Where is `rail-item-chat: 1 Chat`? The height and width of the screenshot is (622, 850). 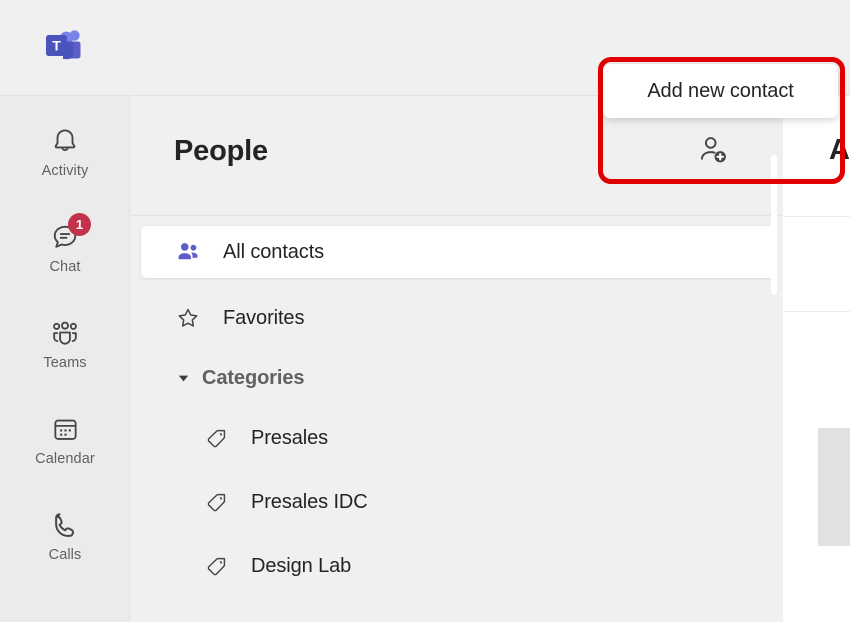 rail-item-chat: 1 Chat is located at coordinates (65, 252).